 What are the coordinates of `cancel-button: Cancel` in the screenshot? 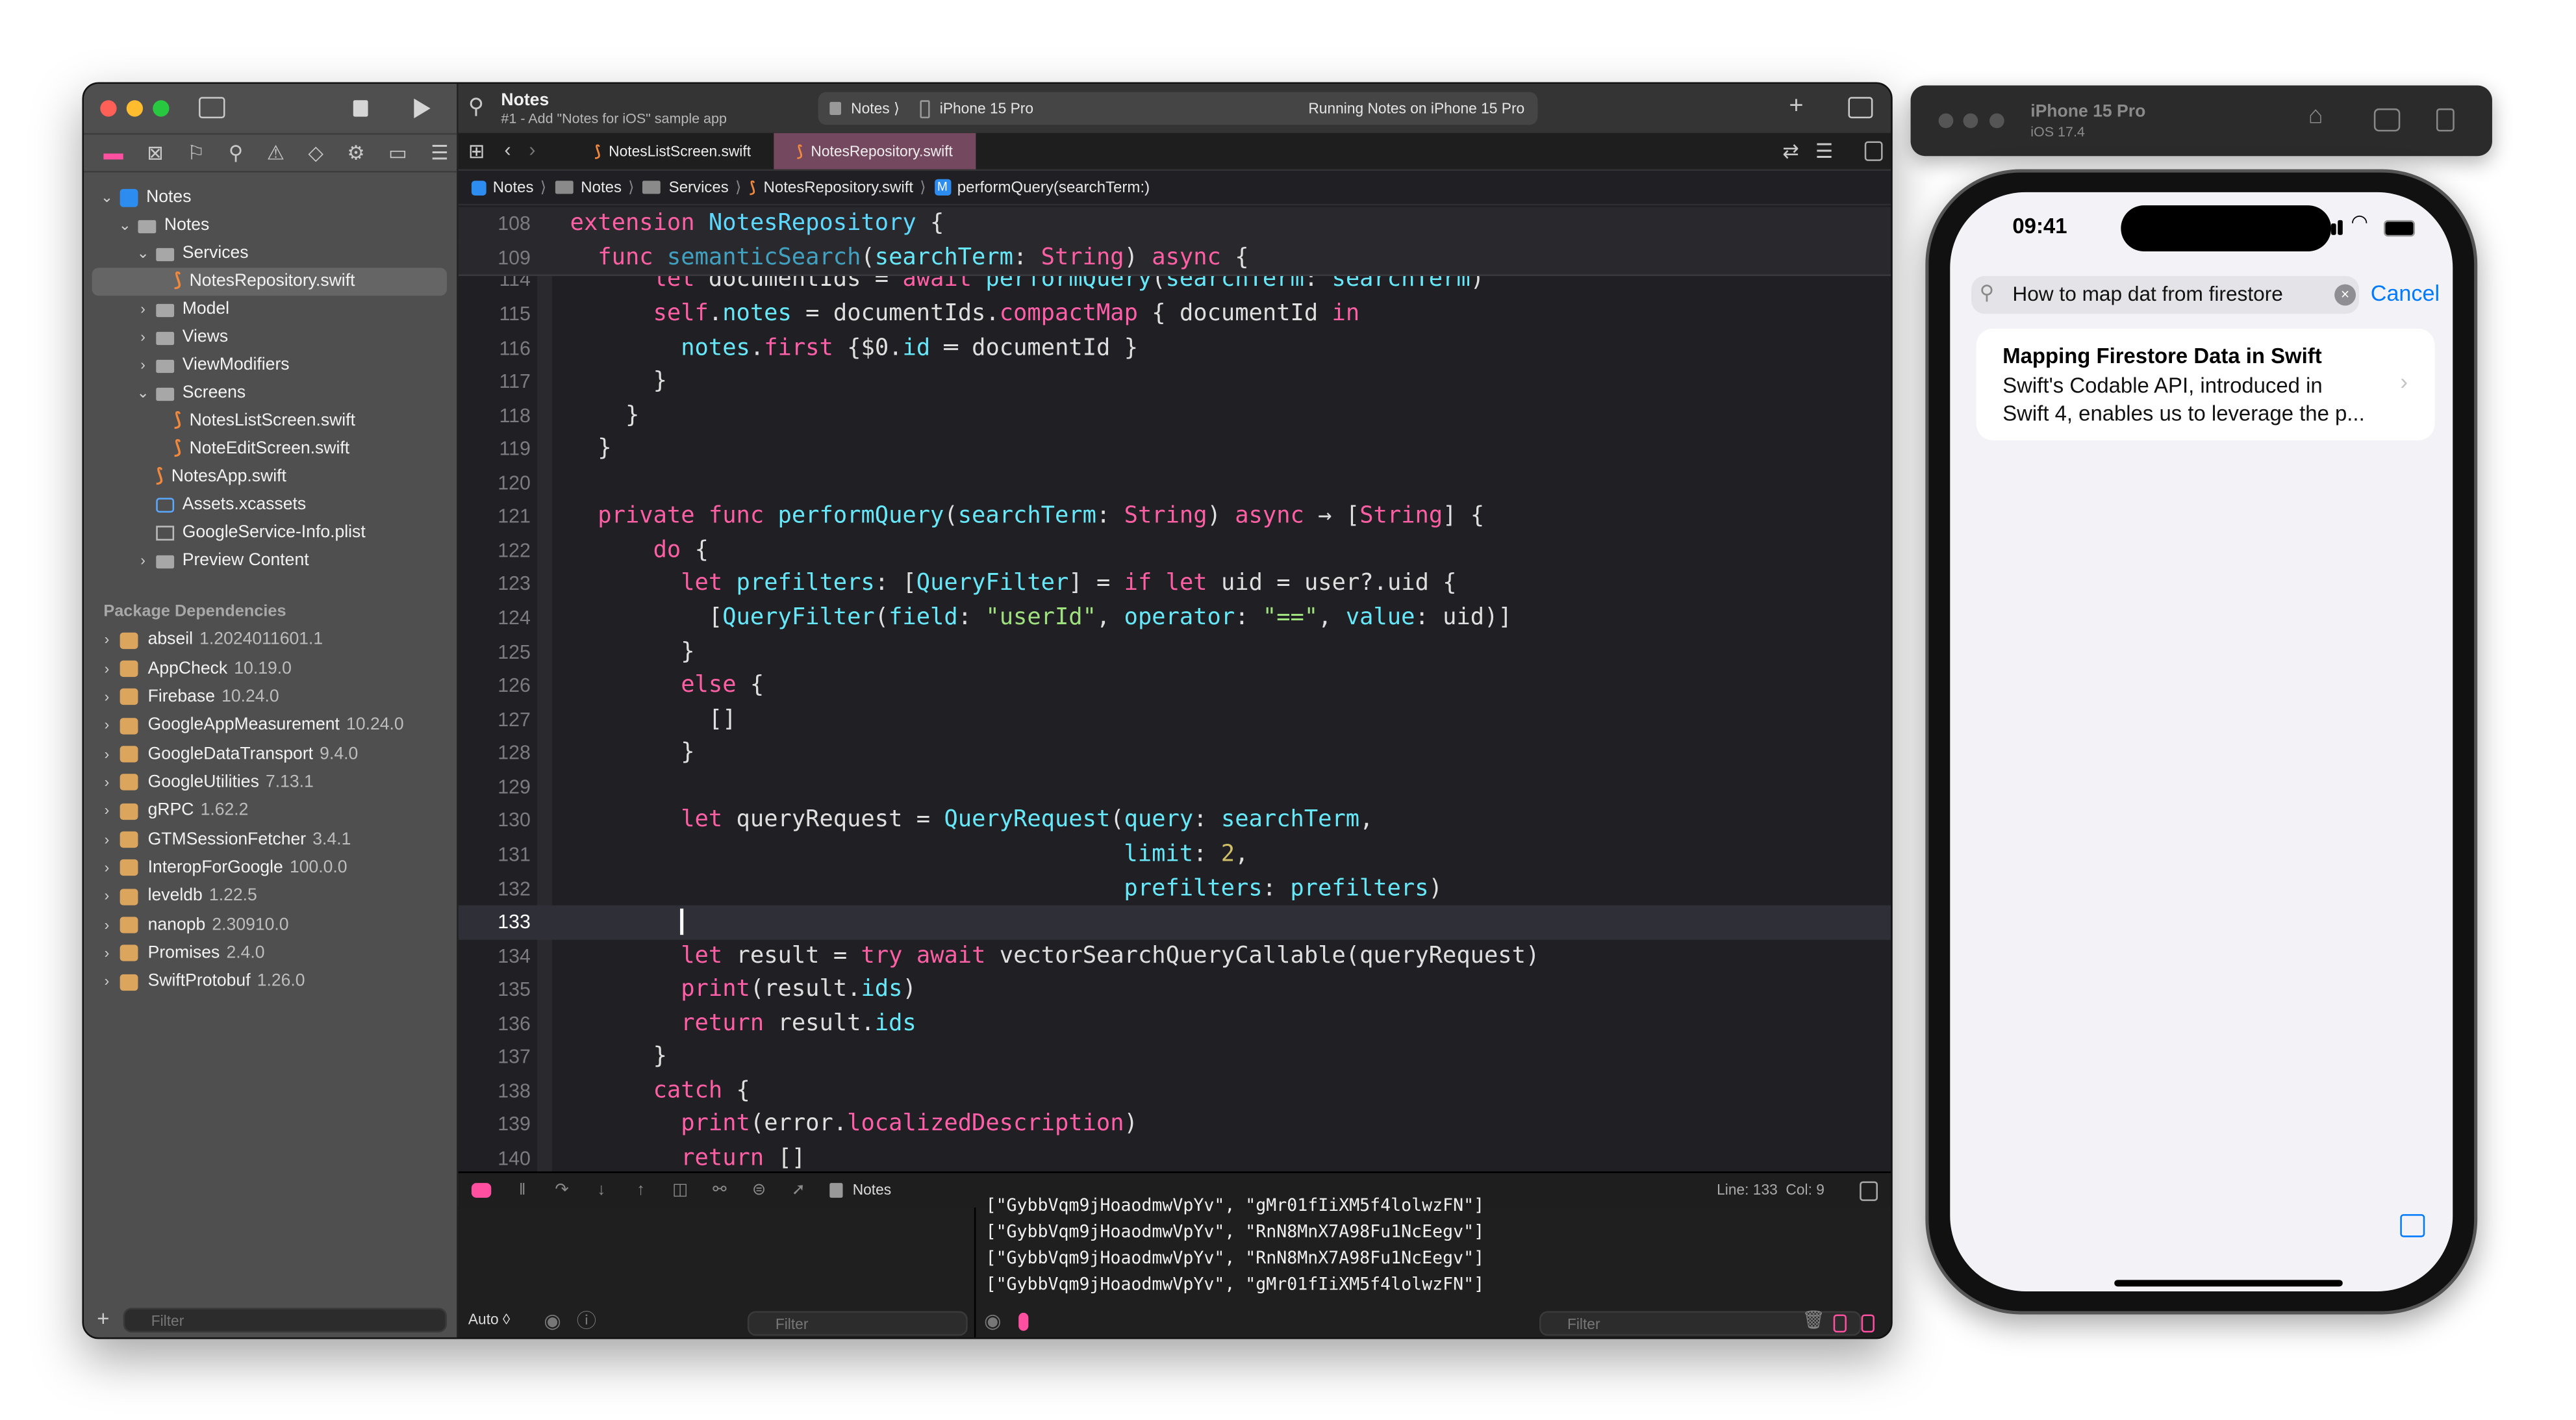 It's located at (2405, 293).